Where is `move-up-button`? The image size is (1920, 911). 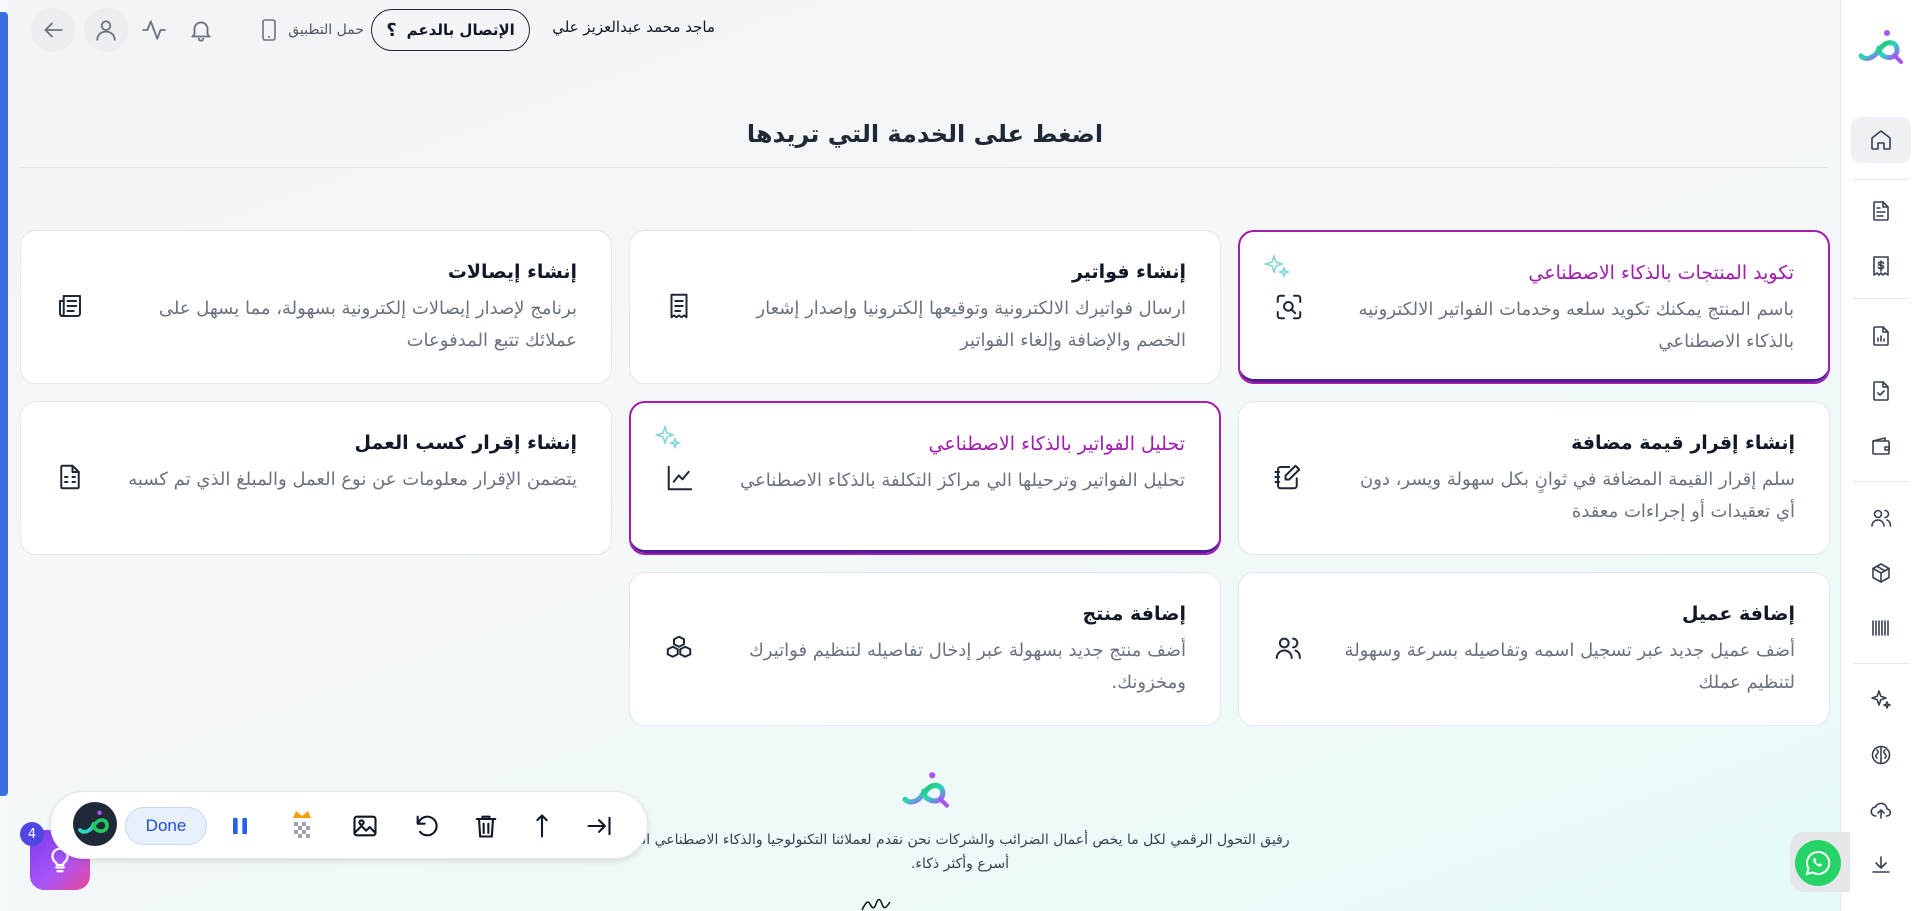 move-up-button is located at coordinates (542, 826).